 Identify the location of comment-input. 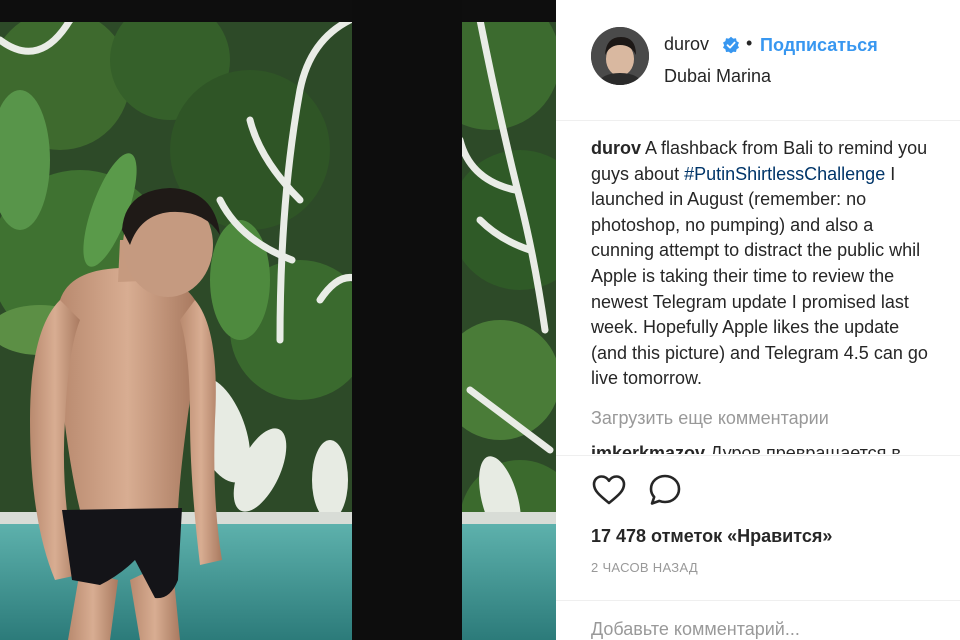
(771, 629).